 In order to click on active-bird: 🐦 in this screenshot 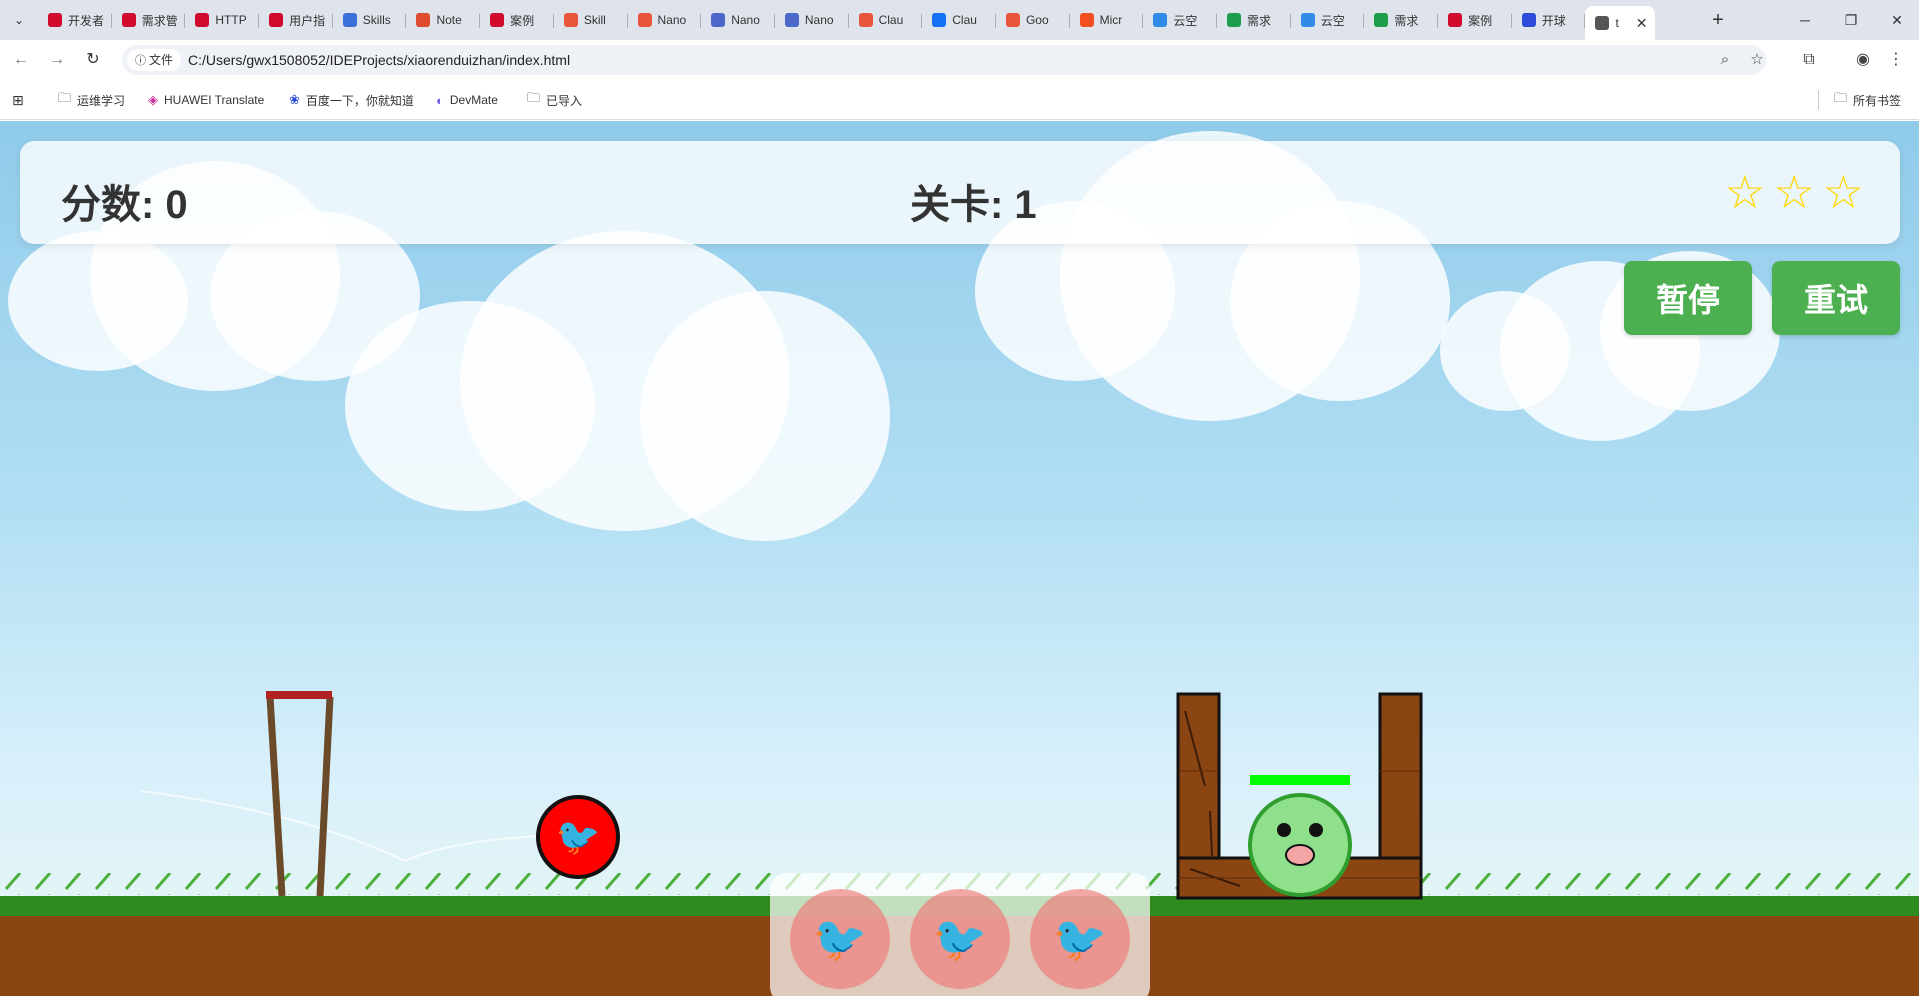, I will do `click(578, 837)`.